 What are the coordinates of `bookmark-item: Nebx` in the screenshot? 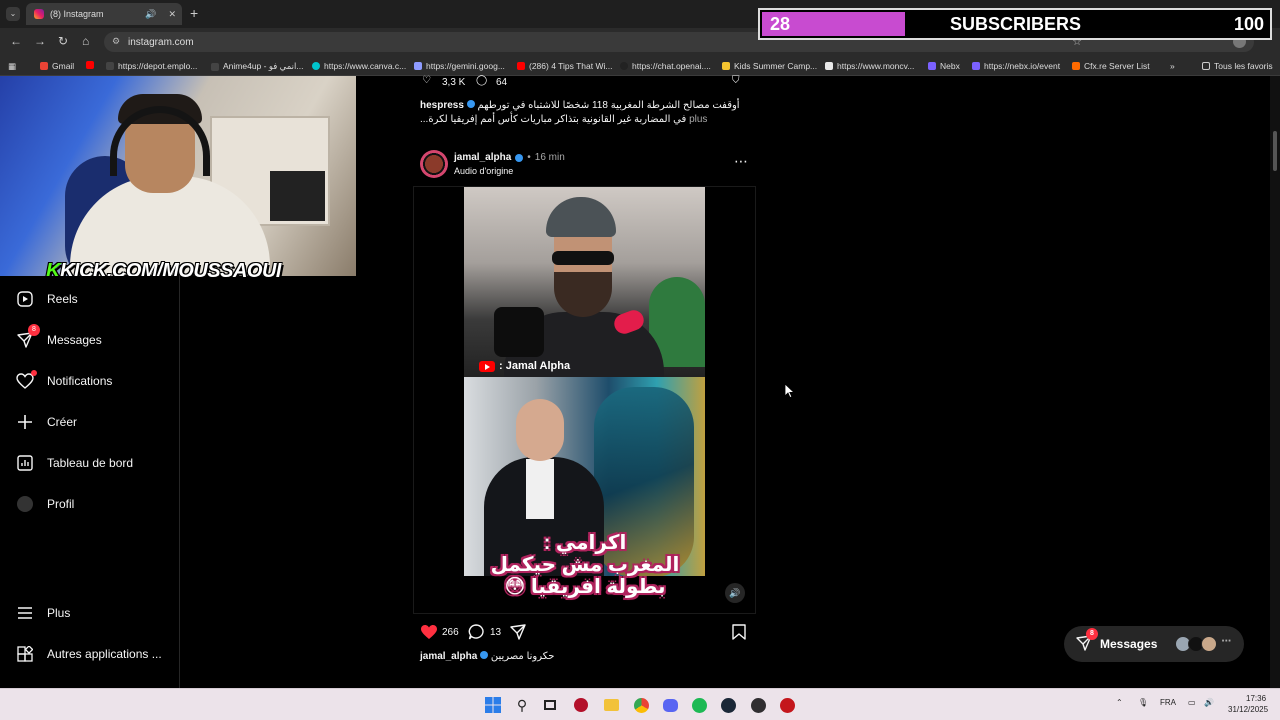 It's located at (944, 66).